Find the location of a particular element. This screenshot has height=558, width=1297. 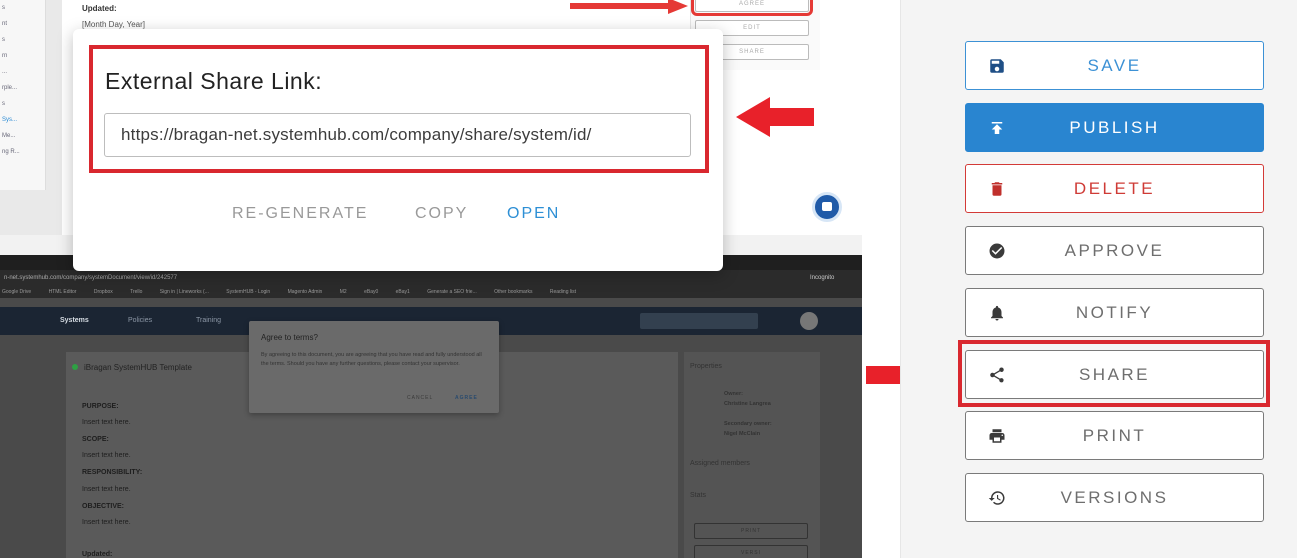

terms-agree: AGREE is located at coordinates (466, 398).